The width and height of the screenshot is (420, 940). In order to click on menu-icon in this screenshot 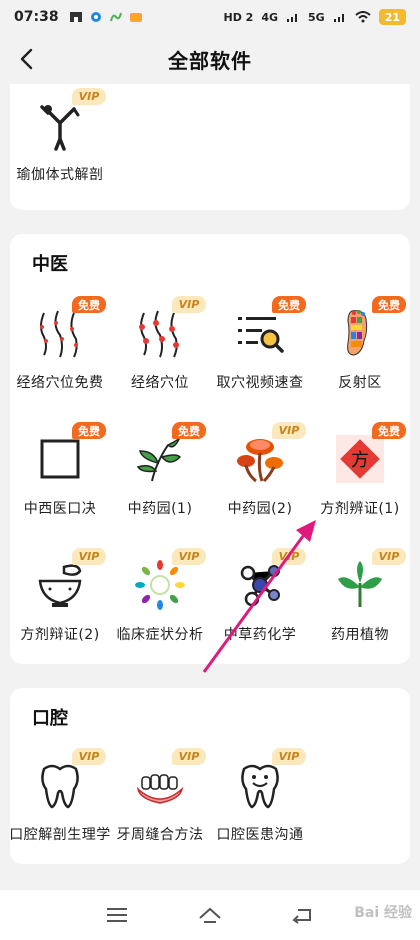, I will do `click(116, 915)`.